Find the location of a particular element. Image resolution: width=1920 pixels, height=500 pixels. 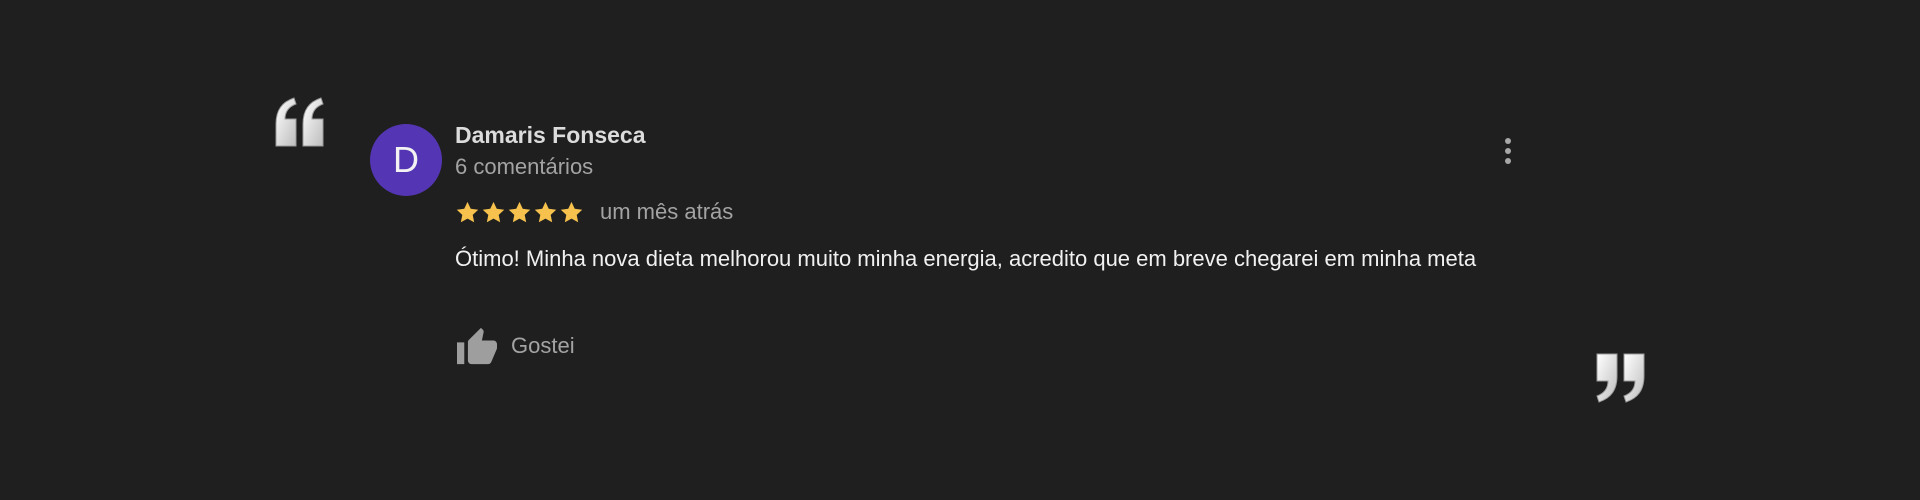

review-time: um mês atrás is located at coordinates (667, 211).